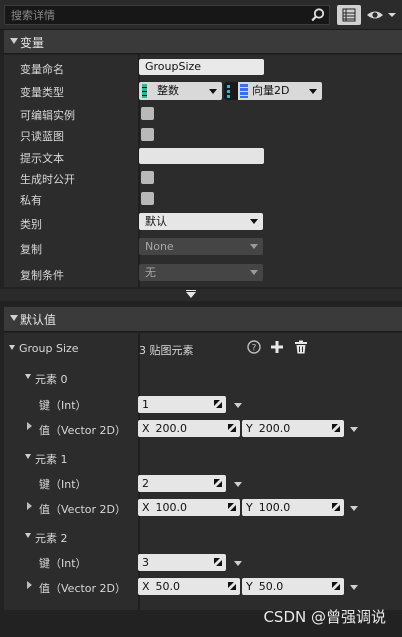  I want to click on readonly-checkbox, so click(147, 134).